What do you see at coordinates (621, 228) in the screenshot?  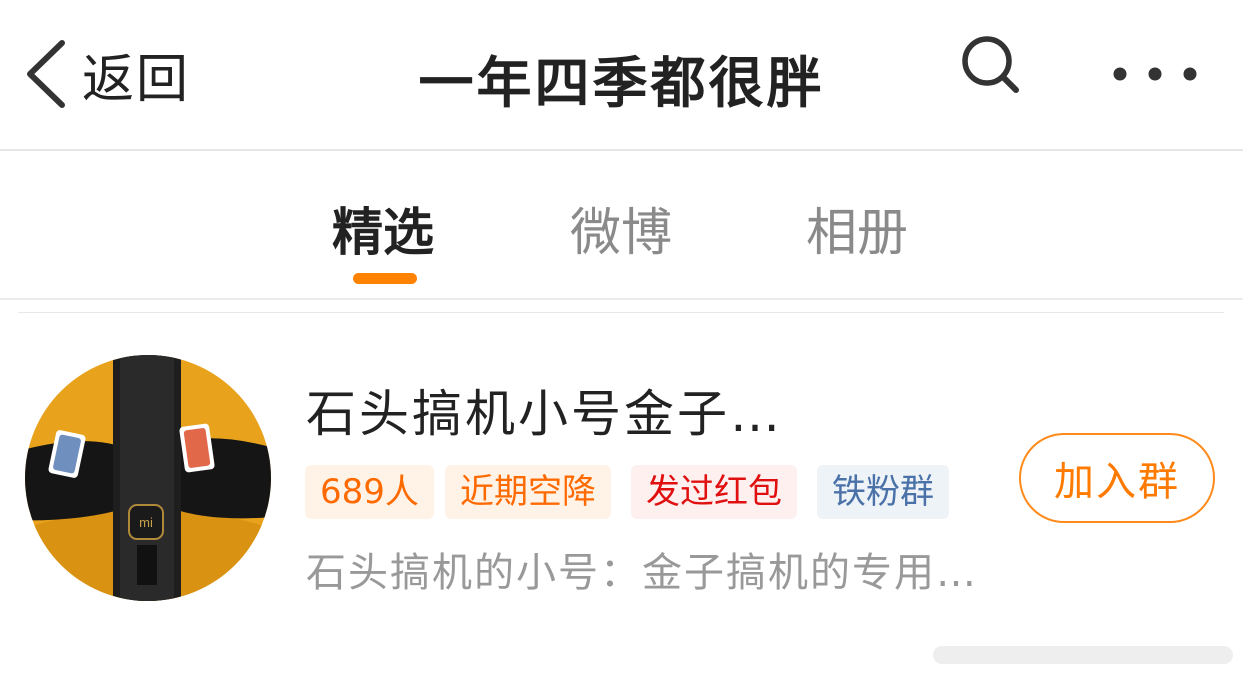 I see `tab-weibo: 微博` at bounding box center [621, 228].